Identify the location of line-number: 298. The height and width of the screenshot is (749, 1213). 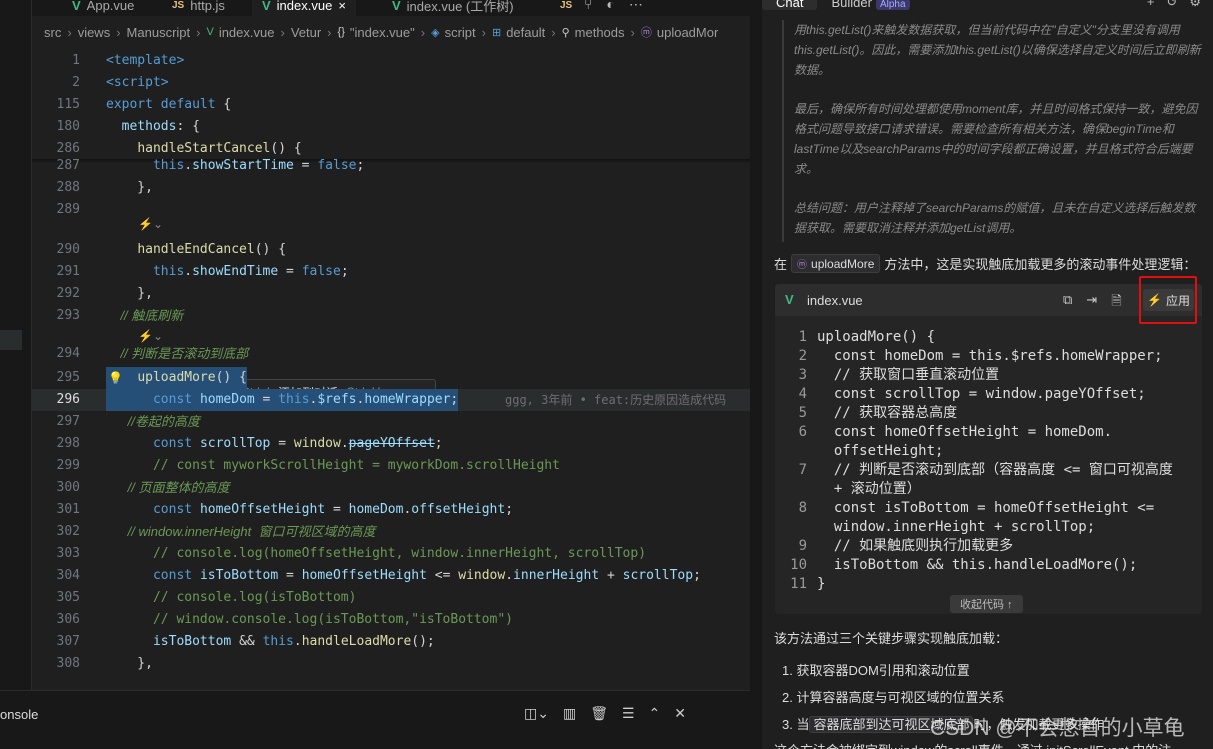
(68, 443).